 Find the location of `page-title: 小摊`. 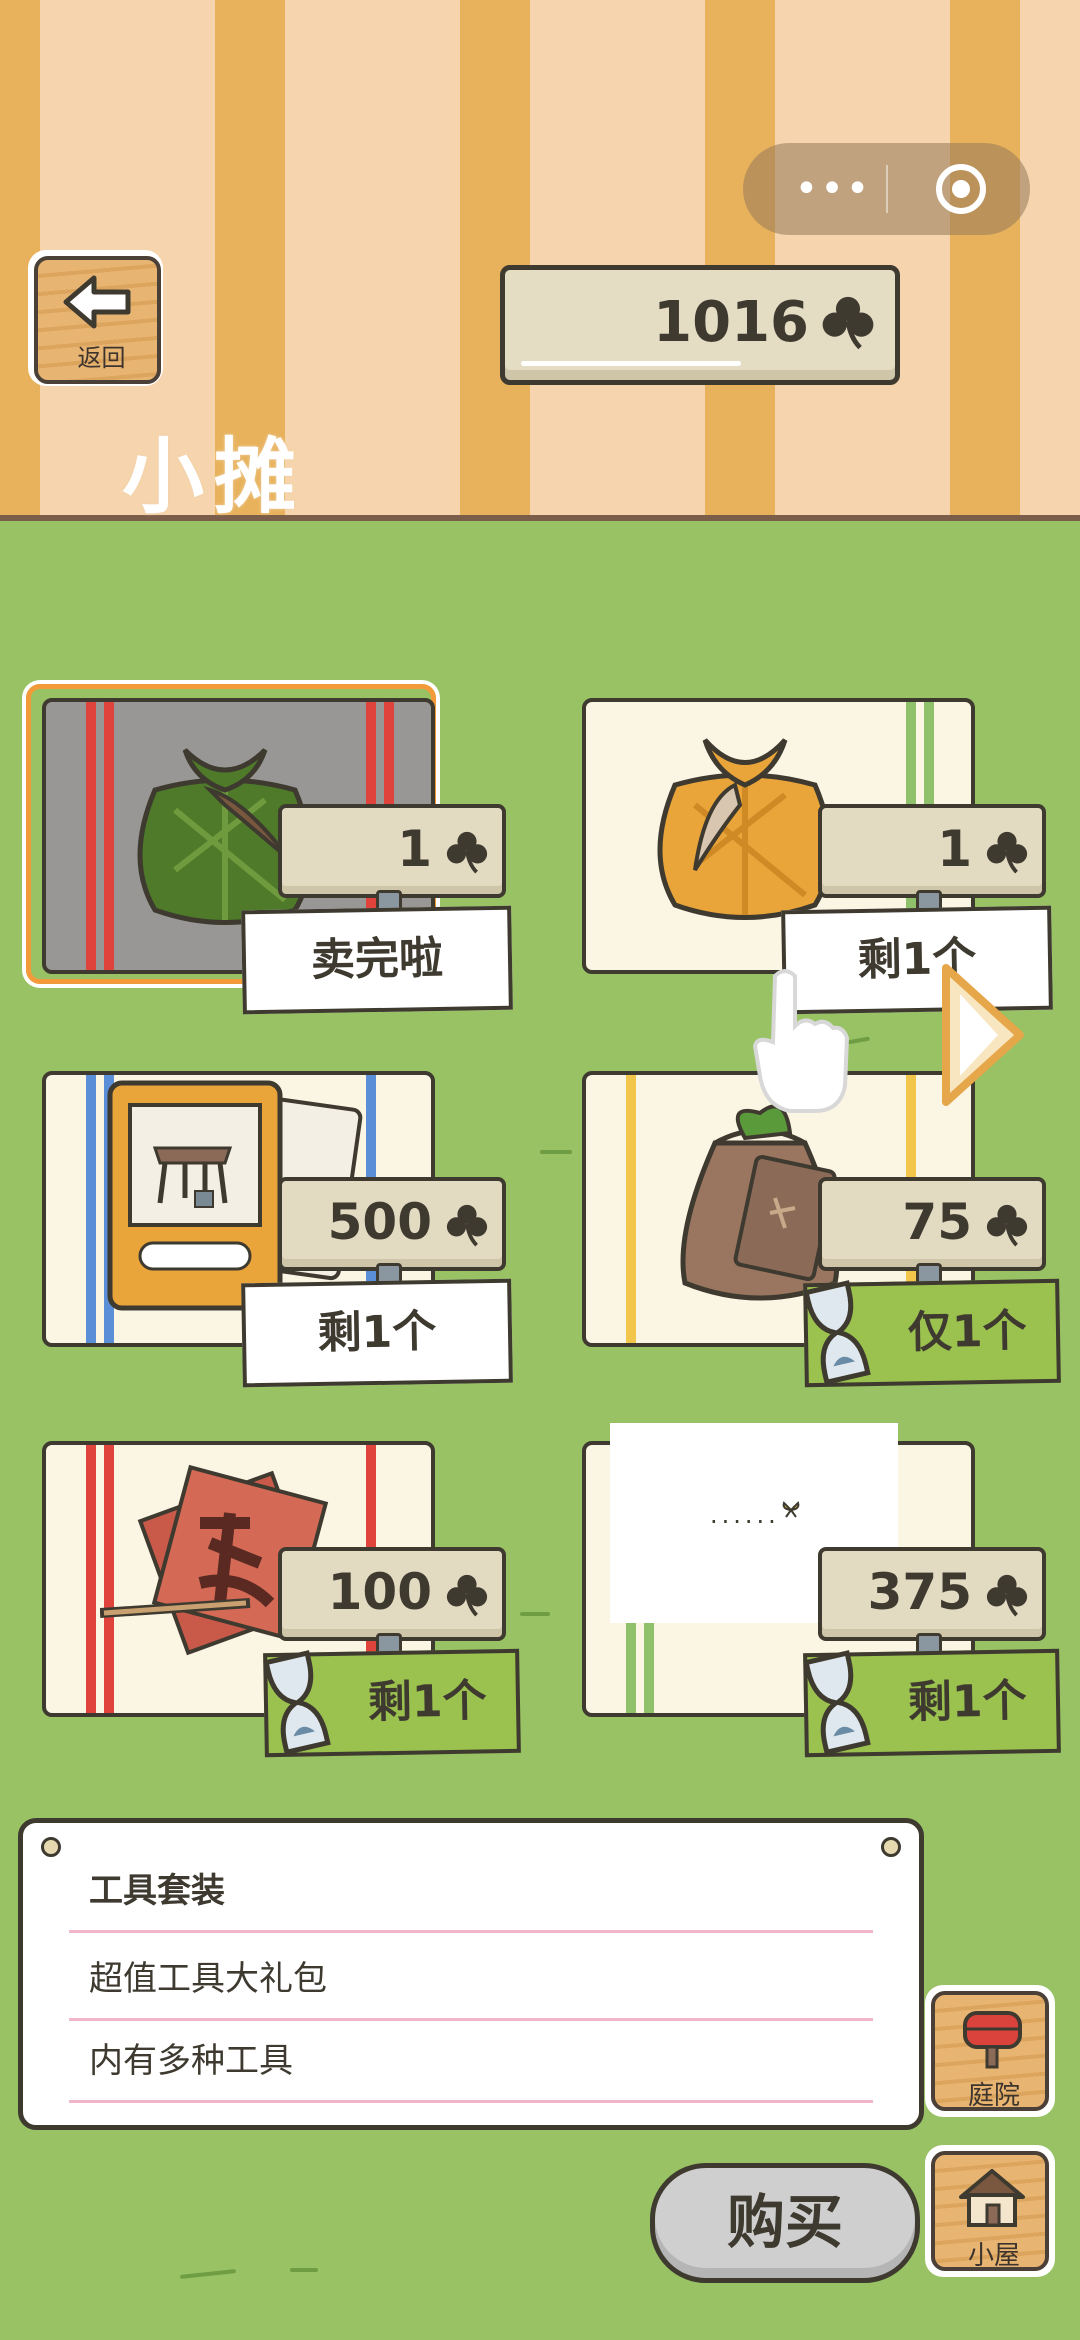

page-title: 小摊 is located at coordinates (214, 477).